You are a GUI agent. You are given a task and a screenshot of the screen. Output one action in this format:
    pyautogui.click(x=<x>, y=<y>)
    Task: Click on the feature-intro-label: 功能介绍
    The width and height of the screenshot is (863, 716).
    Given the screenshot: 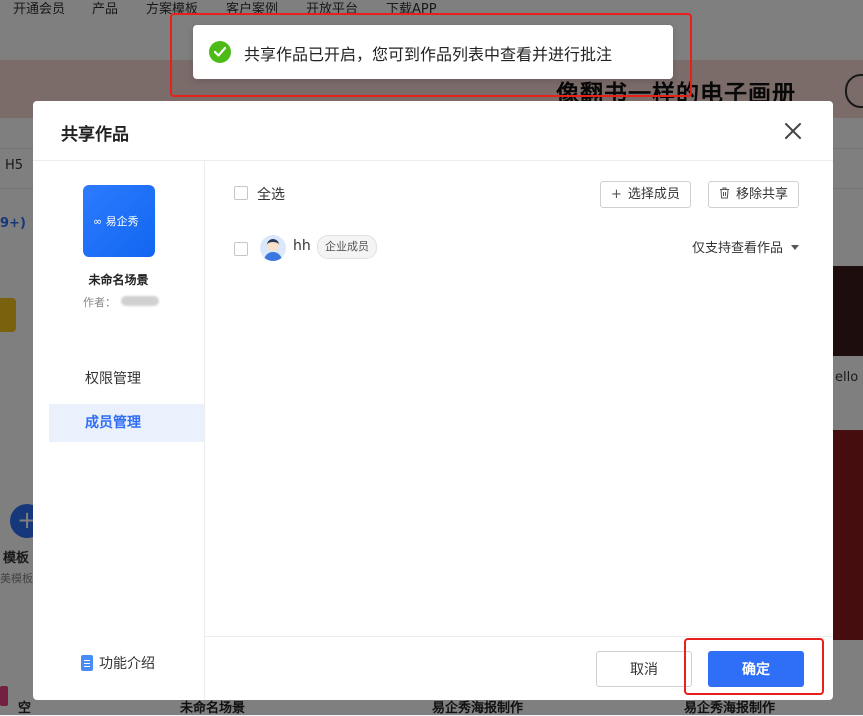 What is the action you would take?
    pyautogui.click(x=127, y=664)
    